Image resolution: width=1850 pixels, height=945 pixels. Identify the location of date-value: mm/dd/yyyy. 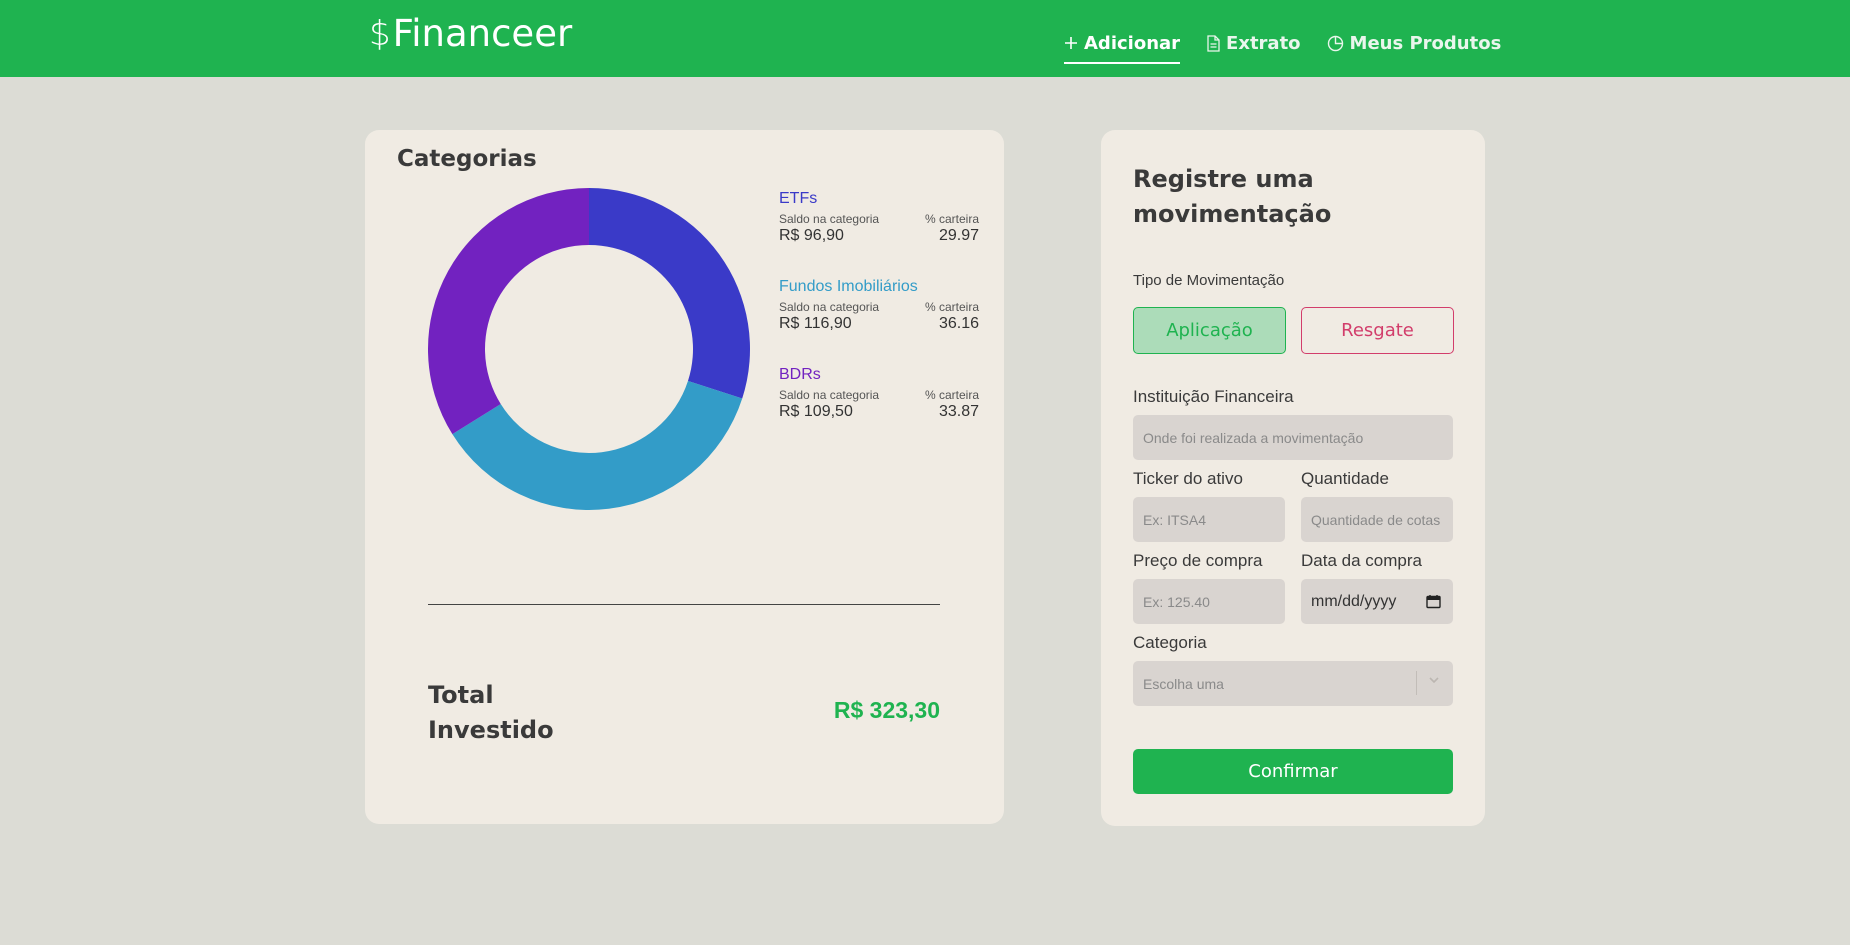
(1354, 601).